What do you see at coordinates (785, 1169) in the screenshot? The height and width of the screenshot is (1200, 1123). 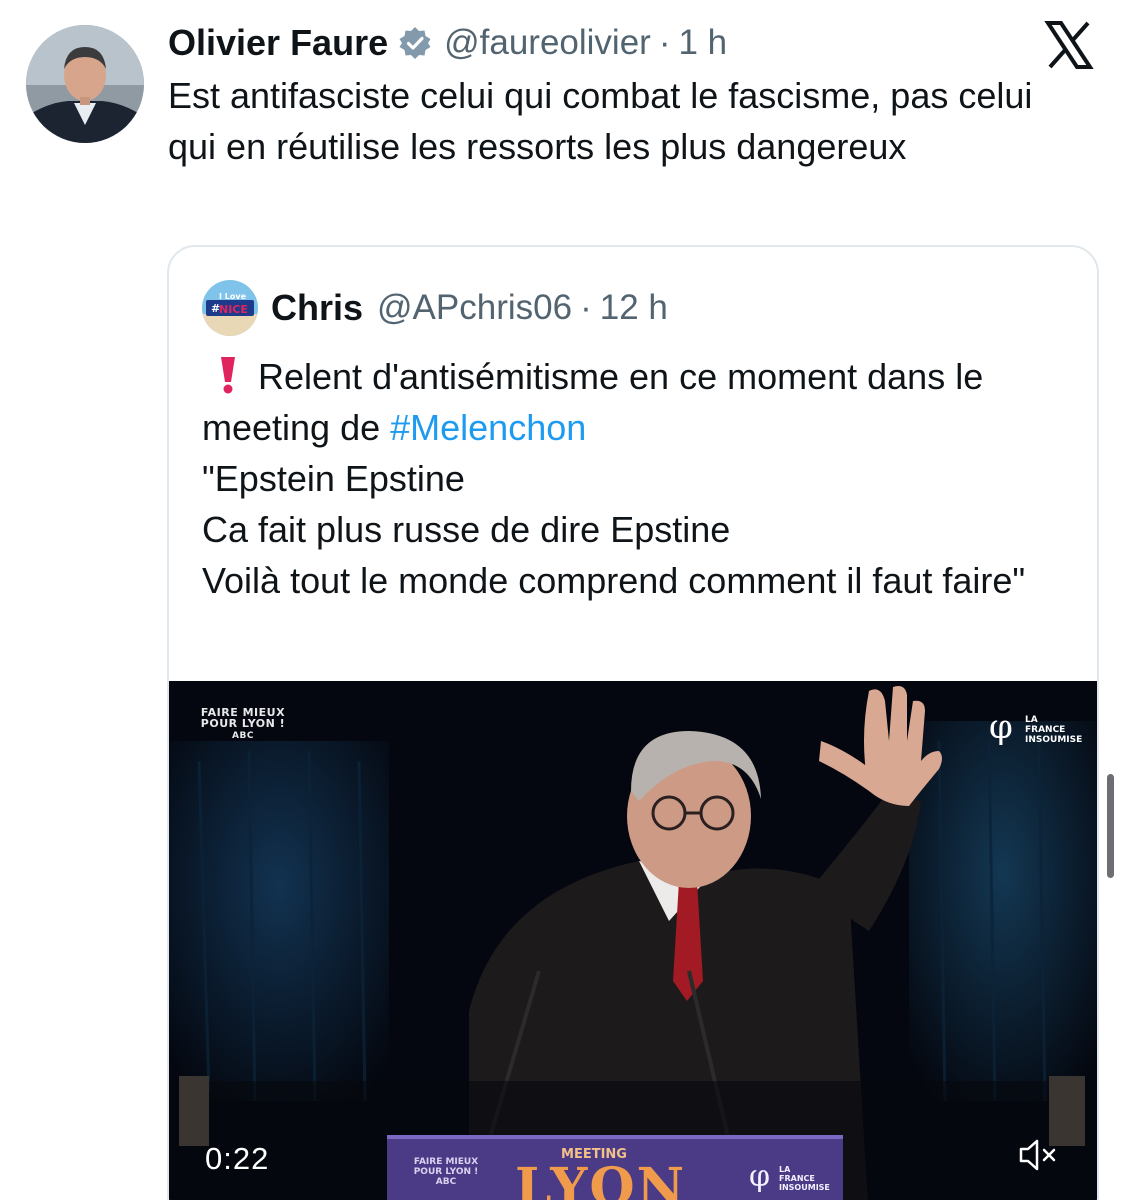 I see `lectern-party-line1: LA` at bounding box center [785, 1169].